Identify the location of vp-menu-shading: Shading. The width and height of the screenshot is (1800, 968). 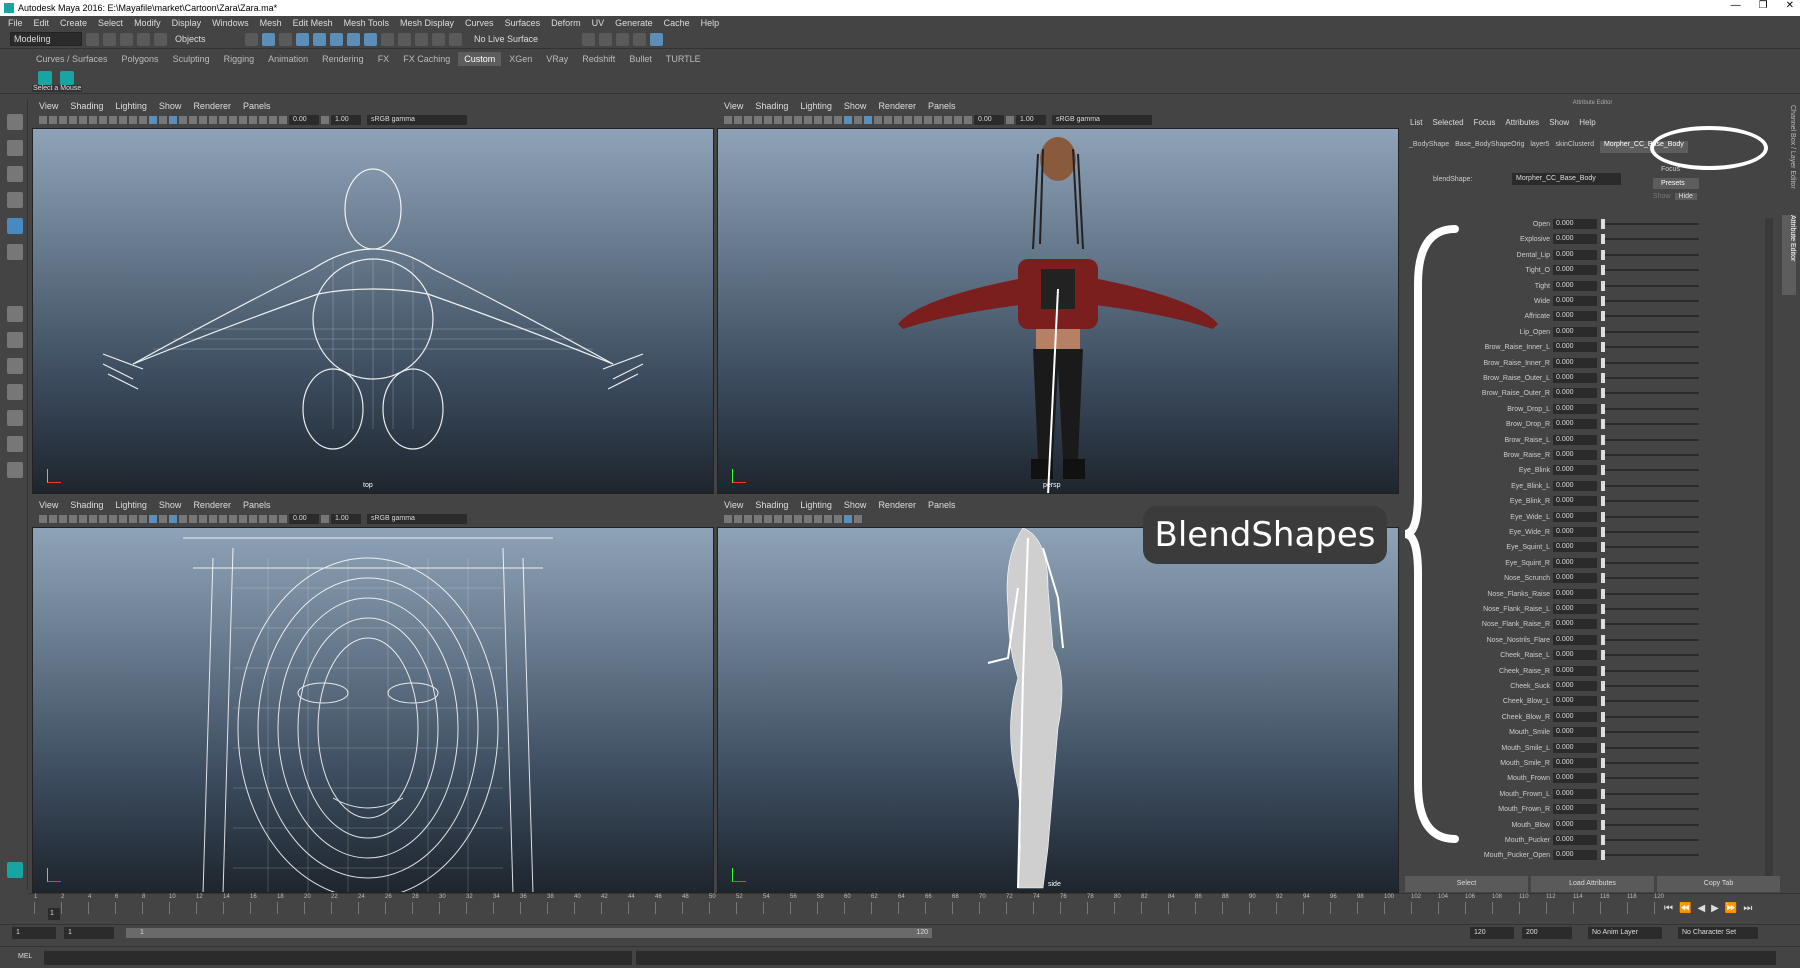
(771, 506).